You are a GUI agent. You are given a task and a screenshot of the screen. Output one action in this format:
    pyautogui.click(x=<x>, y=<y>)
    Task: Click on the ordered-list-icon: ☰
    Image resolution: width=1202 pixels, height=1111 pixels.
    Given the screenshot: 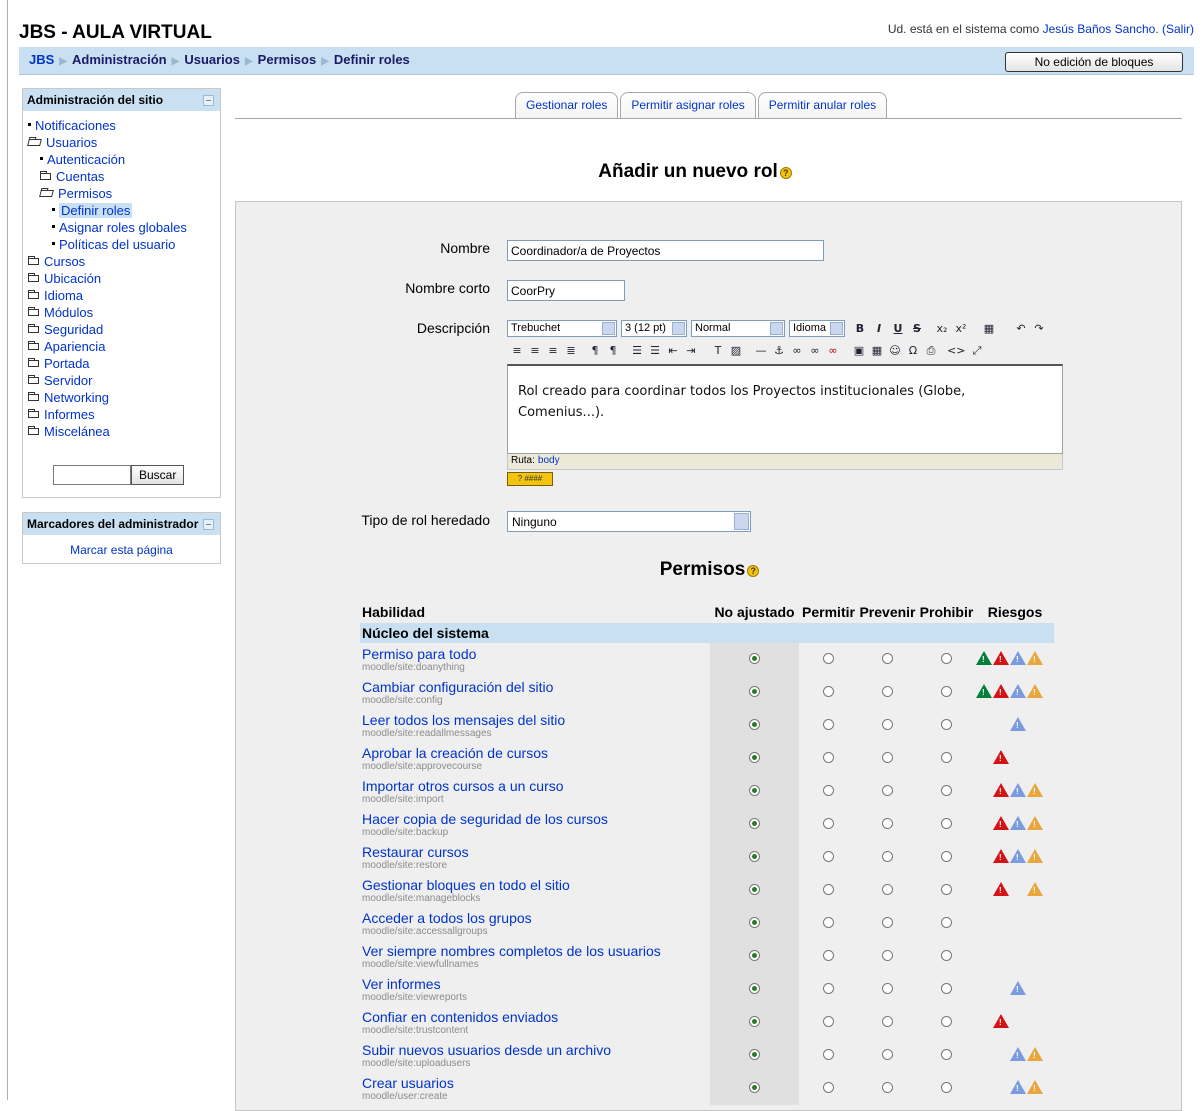 What is the action you would take?
    pyautogui.click(x=637, y=351)
    